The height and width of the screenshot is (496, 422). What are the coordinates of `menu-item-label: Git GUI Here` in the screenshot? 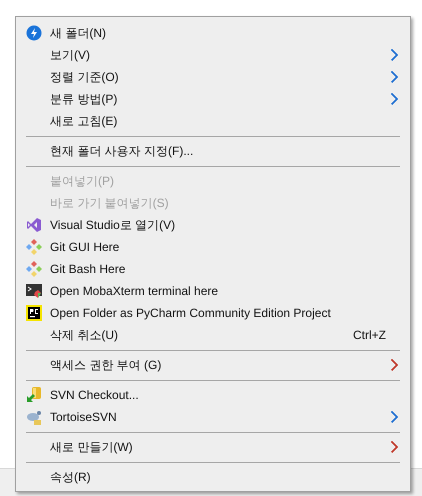 It's located at (85, 247).